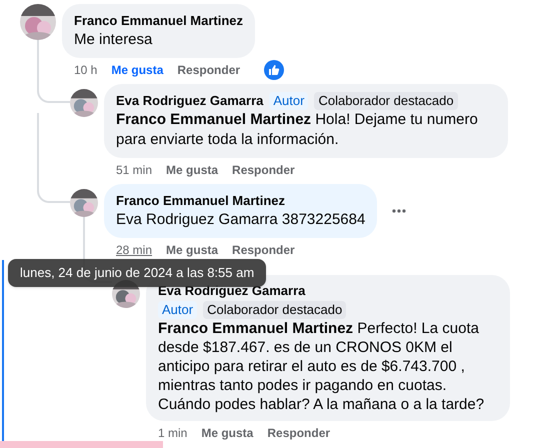 The width and height of the screenshot is (548, 448). Describe the element at coordinates (322, 366) in the screenshot. I see `comment-text: Franco Emmanuel Martinez Perfecto! La cuota desde $187.467. es de un CRONOS 0KM el anticipo para retirar el auto es de $6.743.700 , mientras tanto podes ir pagando en cuotas. Cuándo podes hablar? A la mañana o a la tarde?` at that location.